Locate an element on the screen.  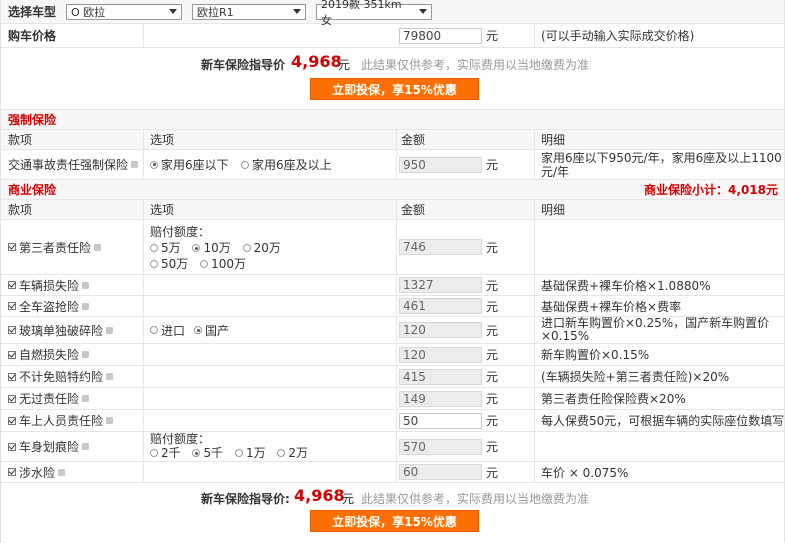
commercial-subtotal: 商业保险小计：4,018元 is located at coordinates (711, 190).